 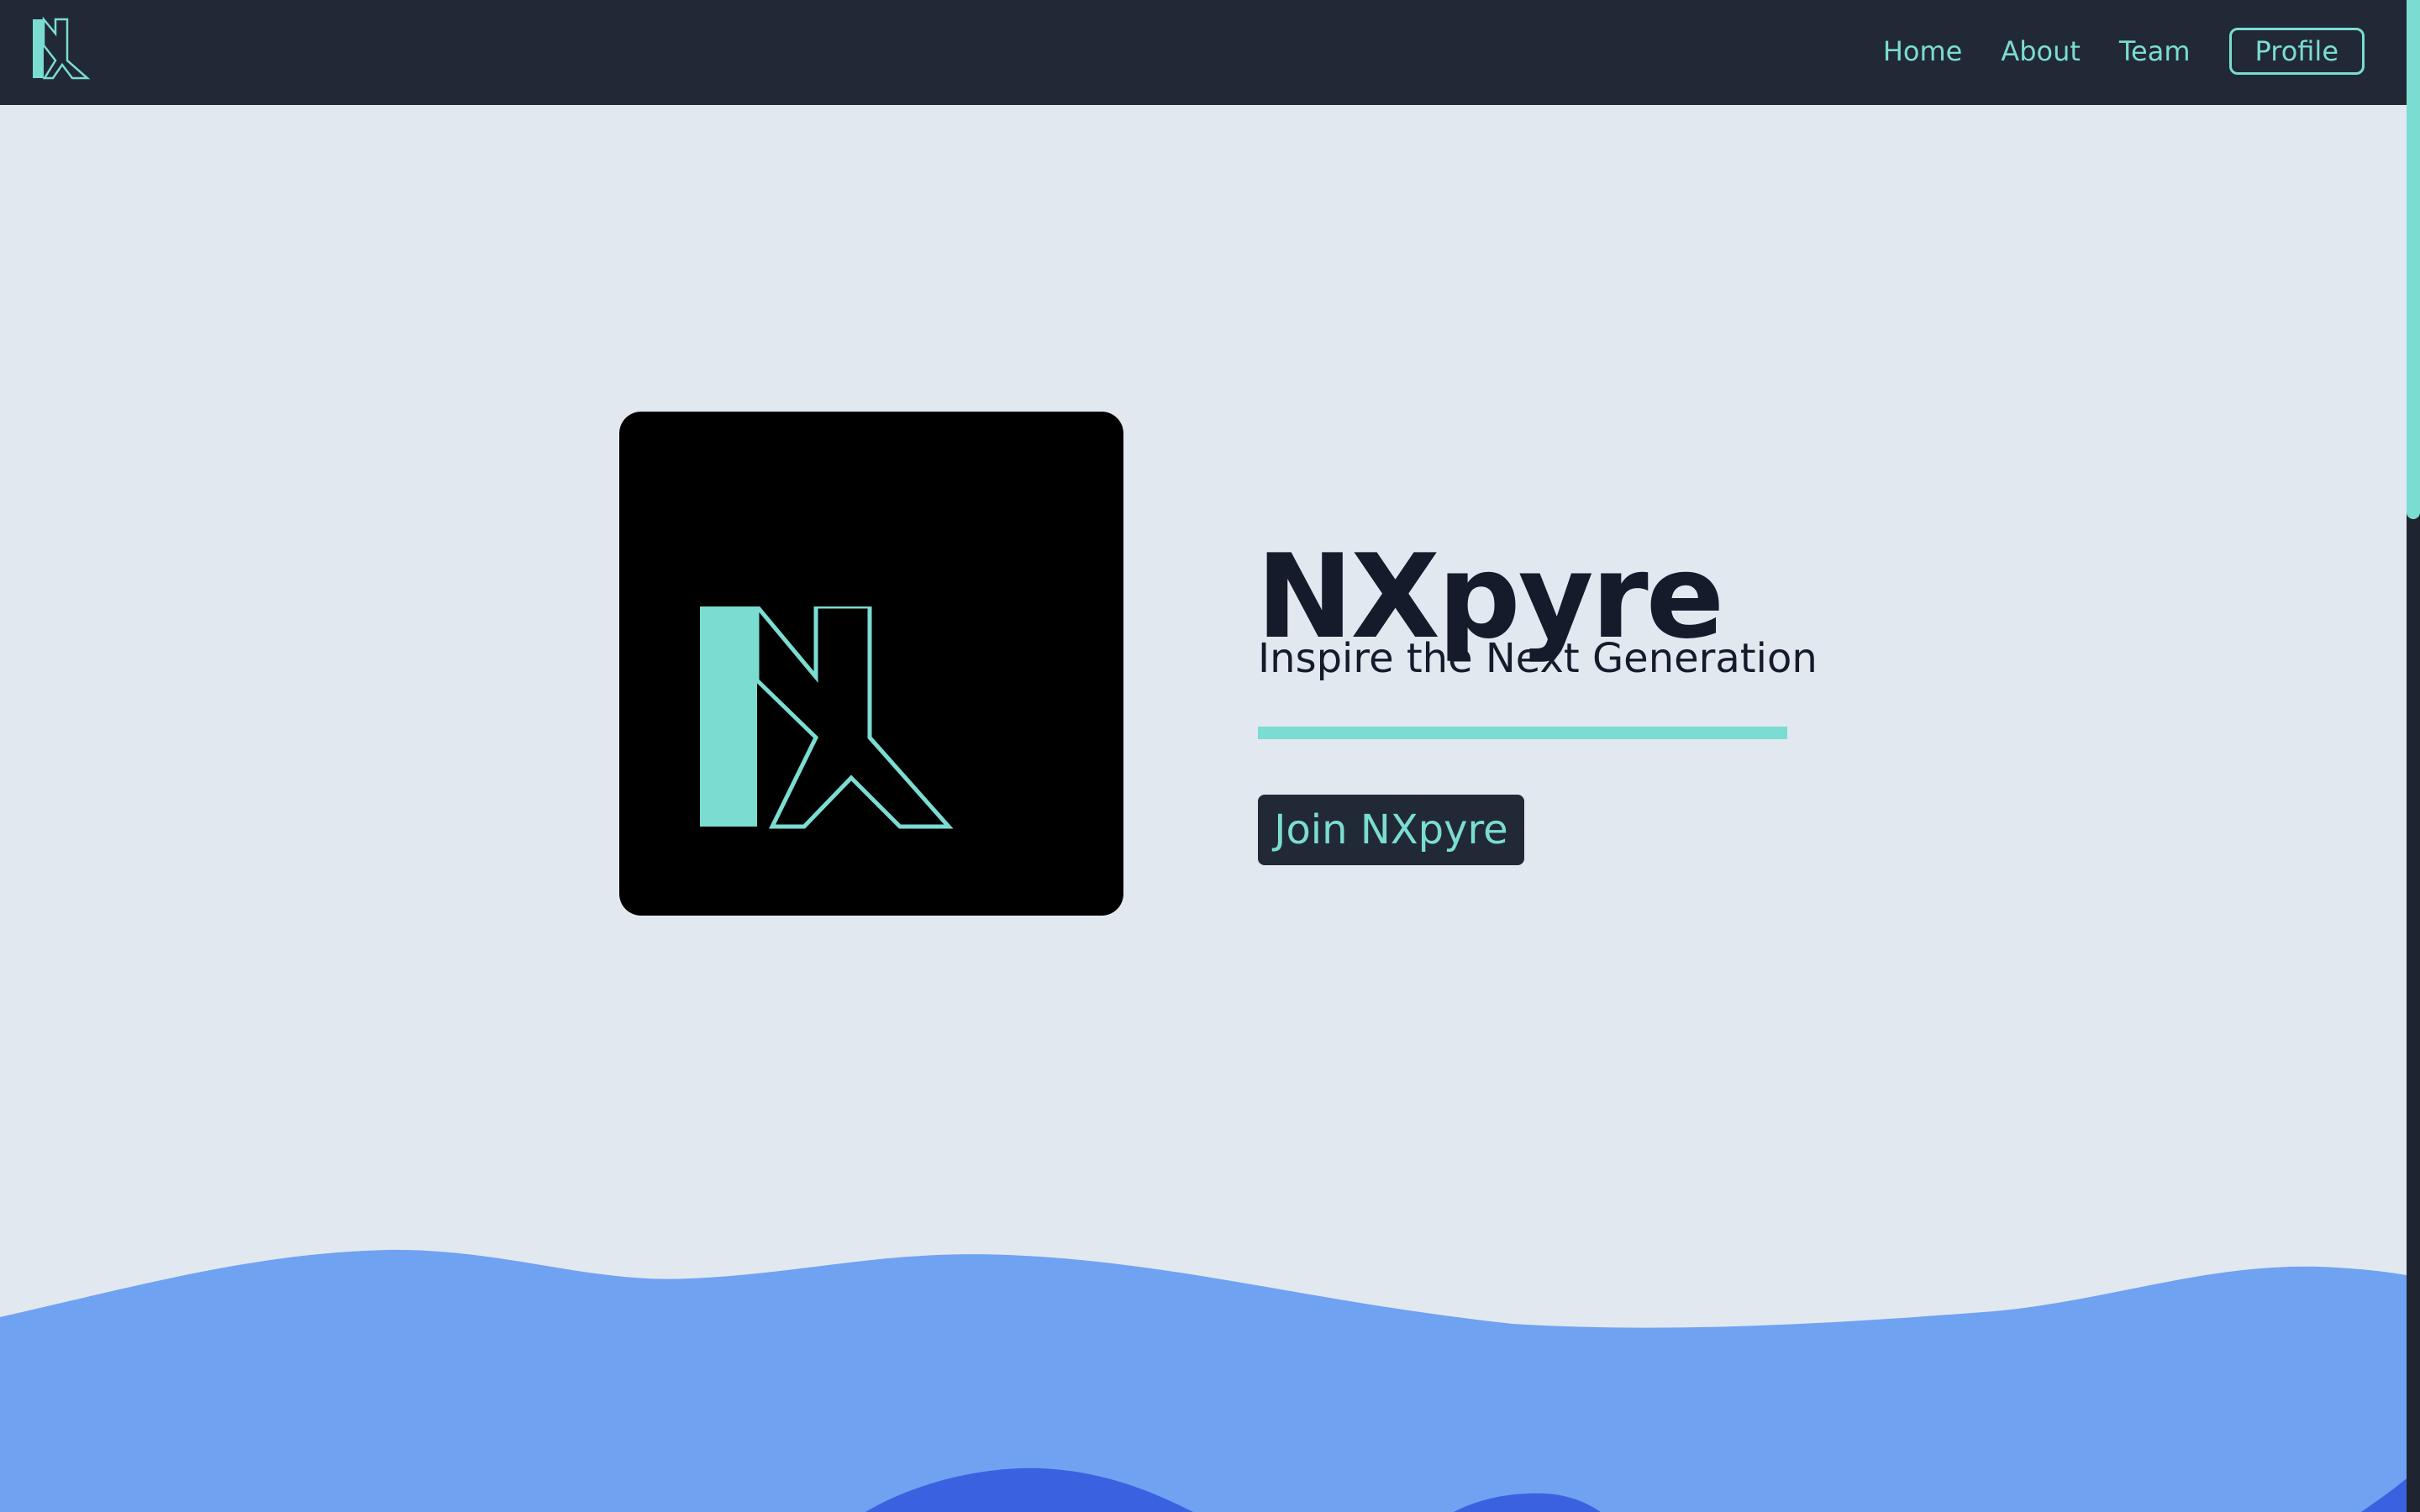 I want to click on nav-link-about: About, so click(x=2041, y=51).